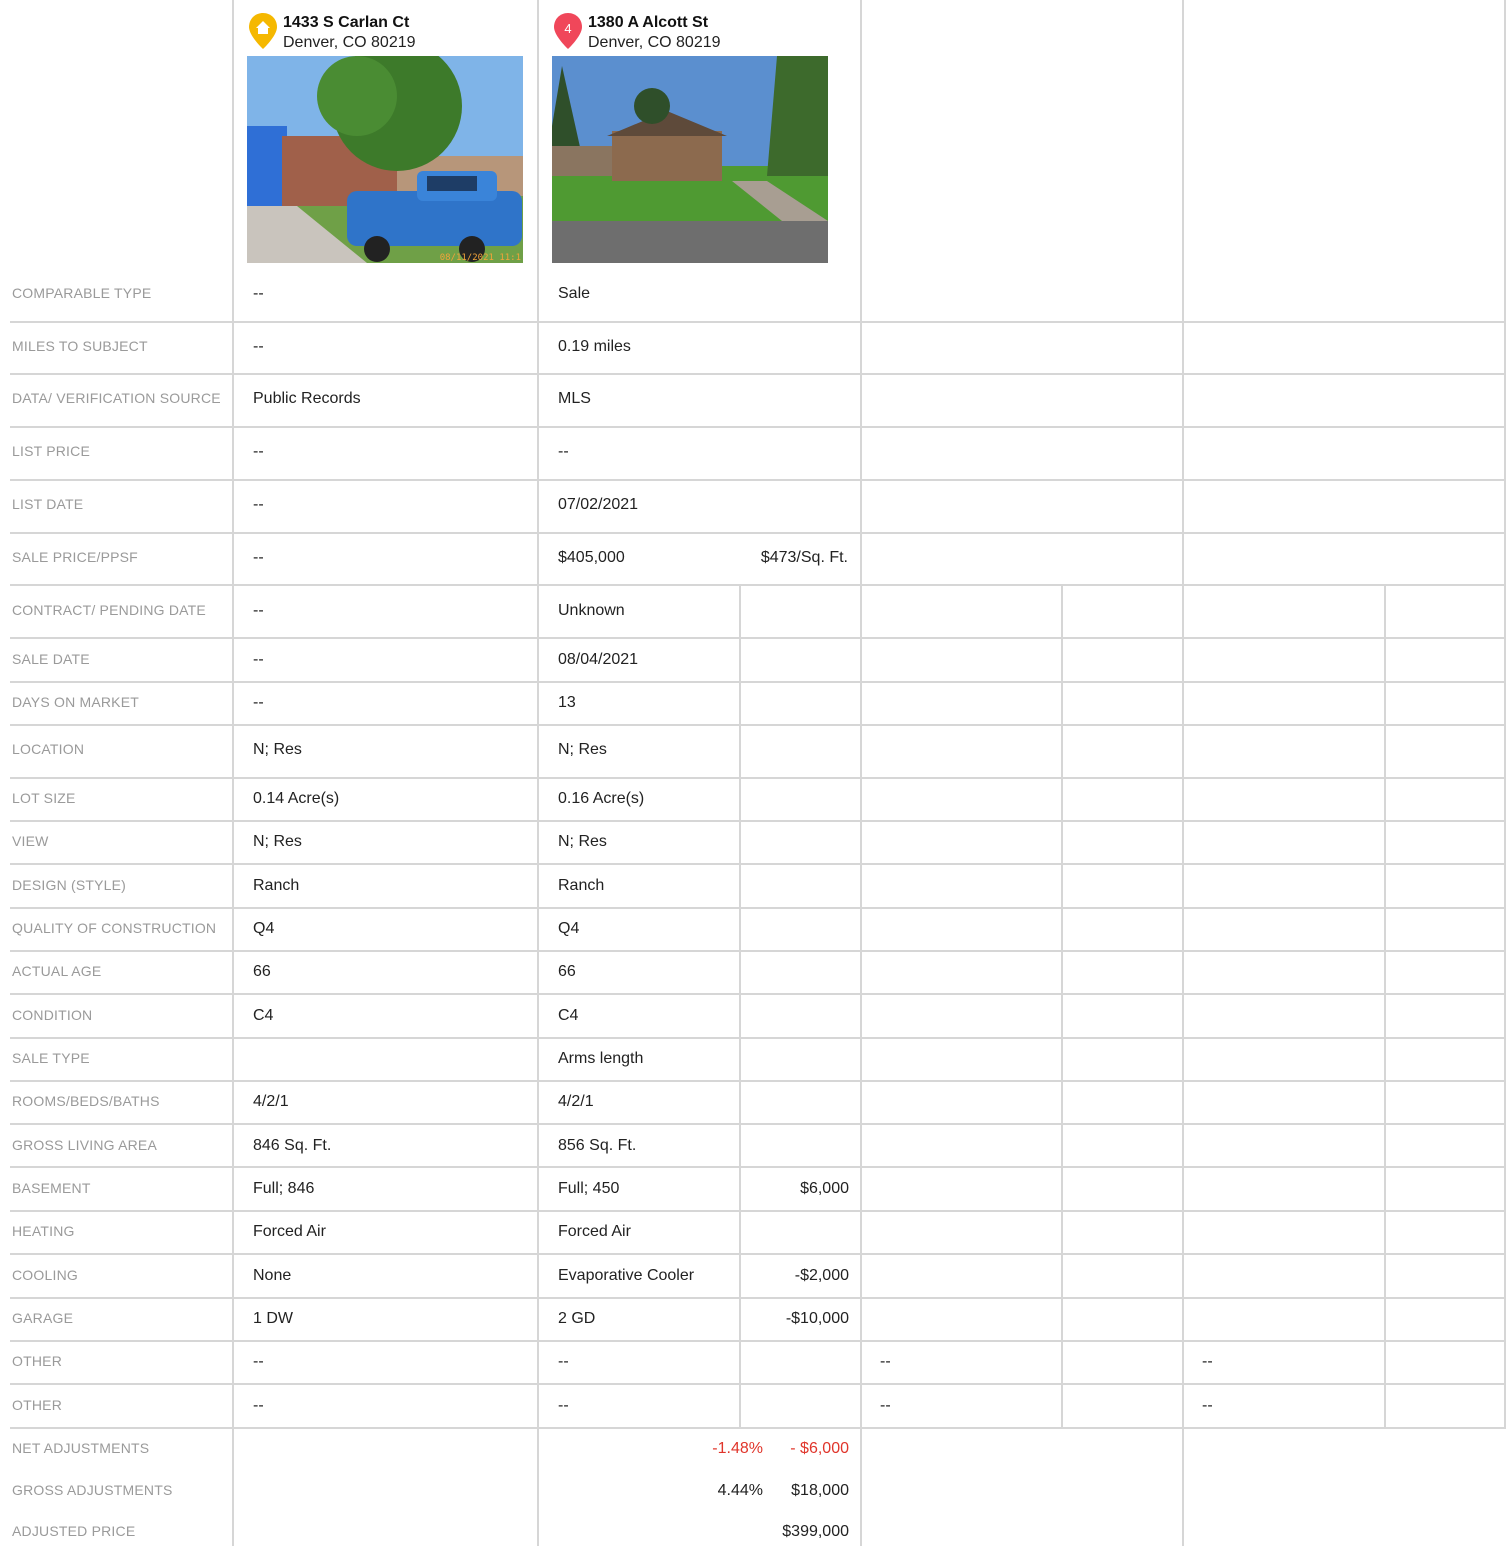  What do you see at coordinates (30, 841) in the screenshot?
I see `row-label: VIEW` at bounding box center [30, 841].